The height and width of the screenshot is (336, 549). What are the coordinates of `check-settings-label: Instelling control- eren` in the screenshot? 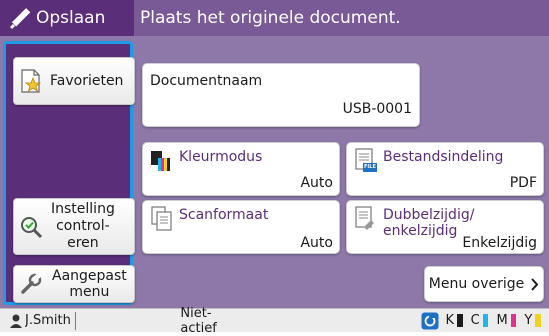 It's located at (83, 226).